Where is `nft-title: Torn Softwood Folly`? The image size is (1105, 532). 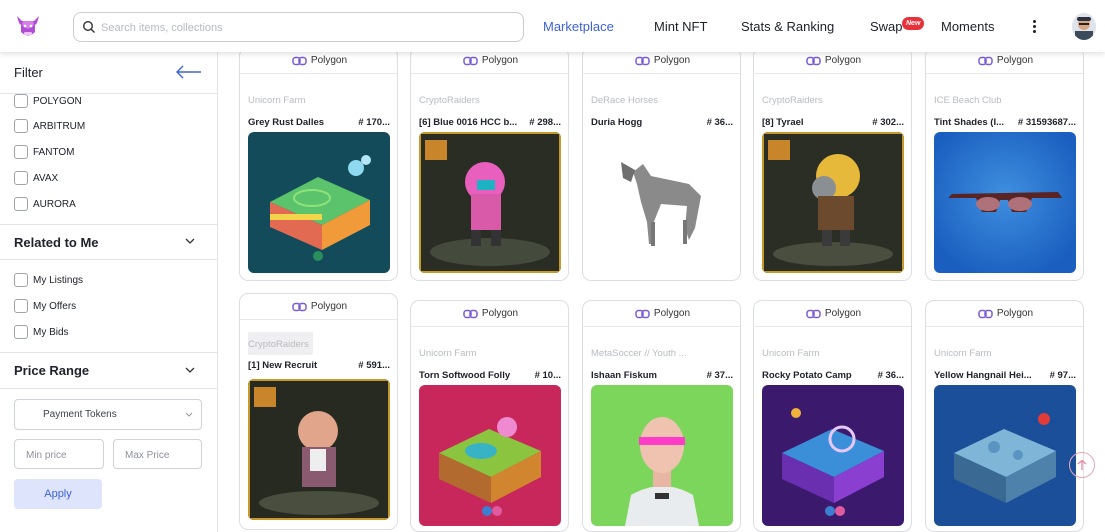
nft-title: Torn Softwood Folly is located at coordinates (465, 375).